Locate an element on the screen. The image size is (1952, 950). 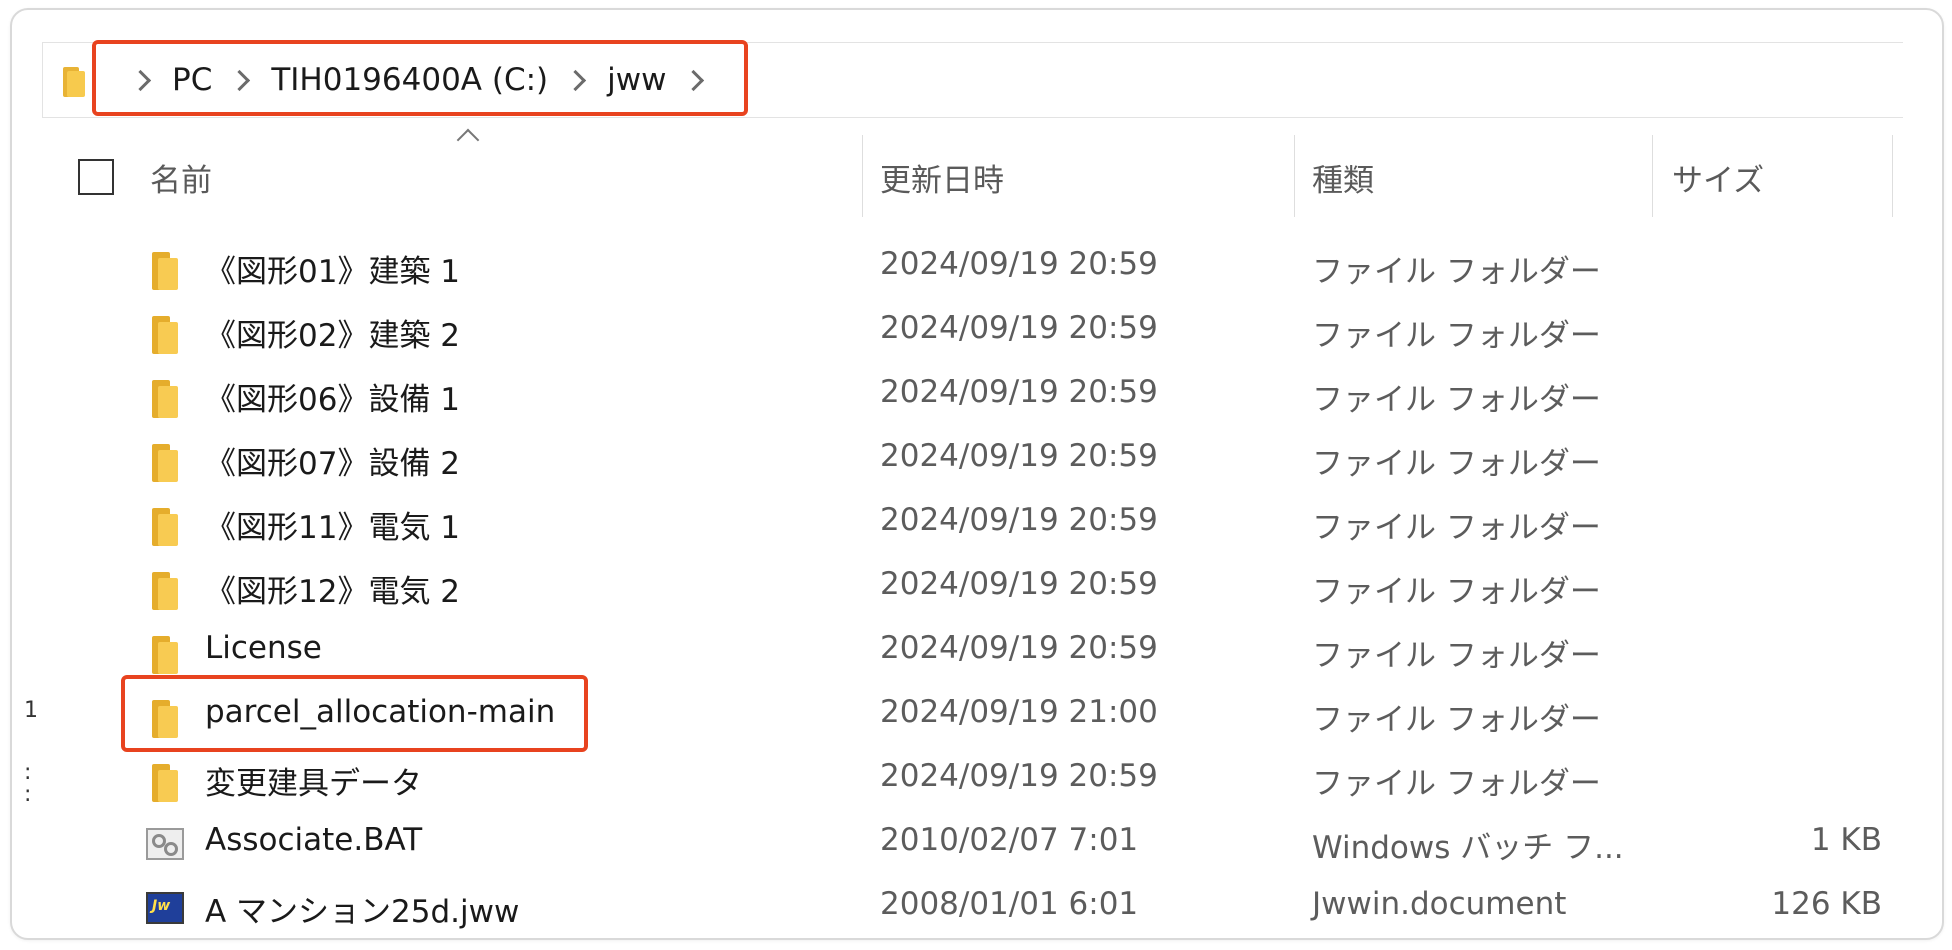
list-item: 《図形02》建築 2 2024/09/19 20:59 ファイル フォルダー is located at coordinates (977, 332).